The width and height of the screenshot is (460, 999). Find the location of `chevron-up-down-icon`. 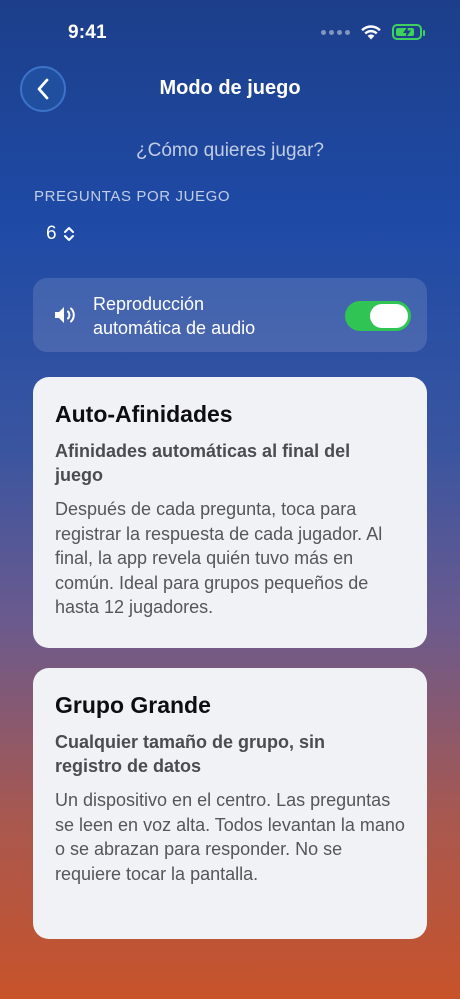

chevron-up-down-icon is located at coordinates (68, 234).